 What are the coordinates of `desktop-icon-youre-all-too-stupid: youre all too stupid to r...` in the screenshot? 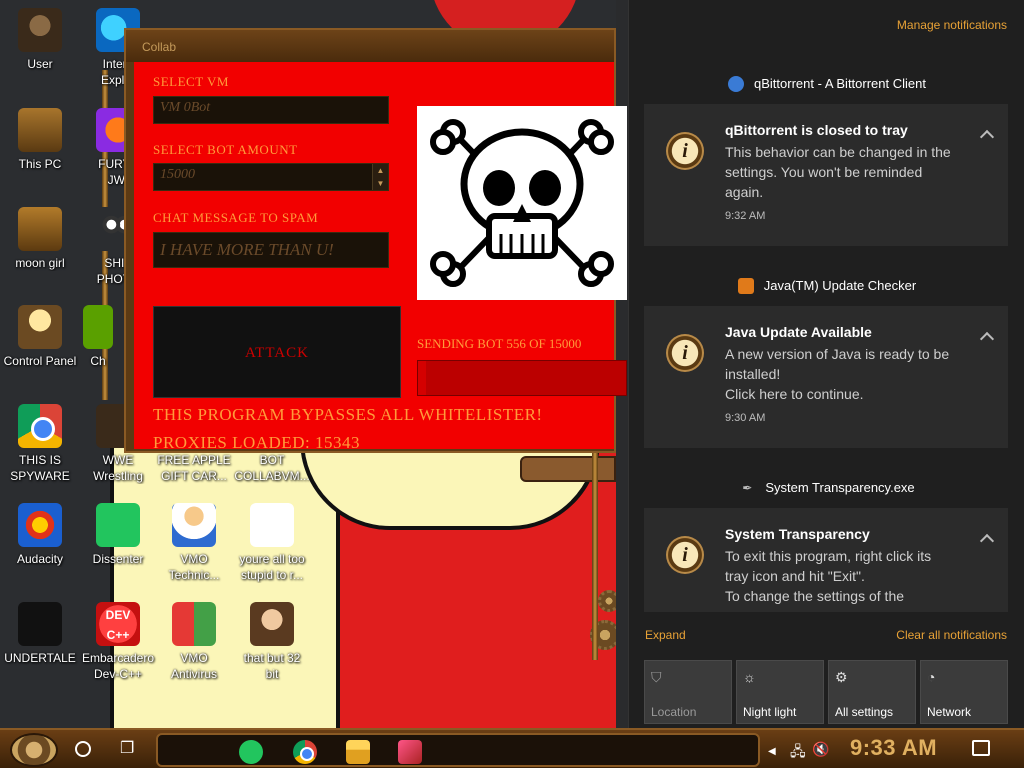 It's located at (272, 543).